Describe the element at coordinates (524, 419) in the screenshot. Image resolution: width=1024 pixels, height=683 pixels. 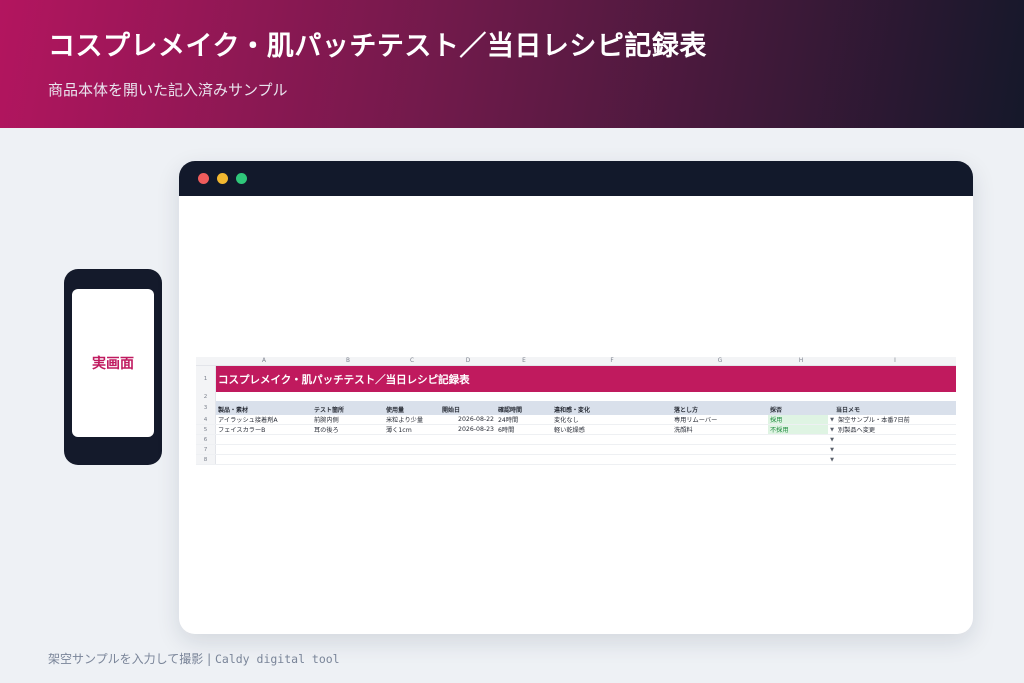
I see `cell-check-time: 24時間` at that location.